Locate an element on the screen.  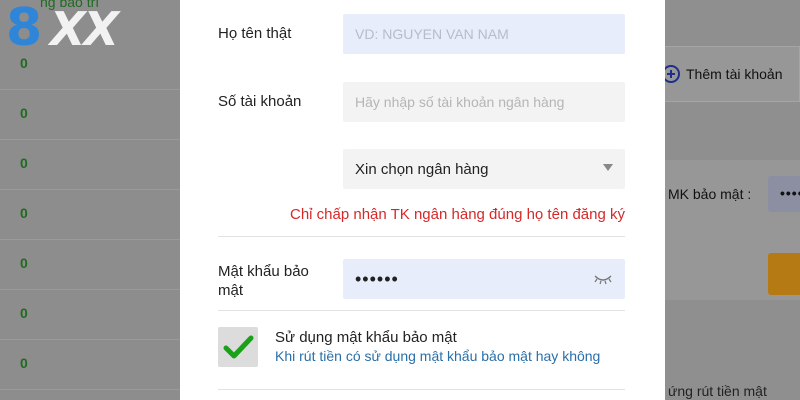
use-security-password-title: Sử dụng mật khẩu bảo mật is located at coordinates (366, 337).